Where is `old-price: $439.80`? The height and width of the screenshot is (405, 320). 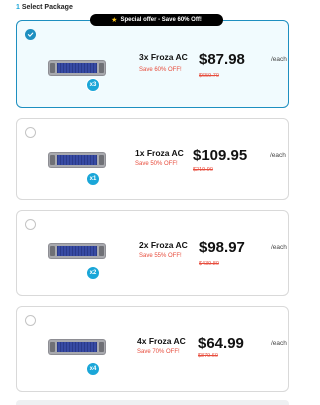 old-price: $439.80 is located at coordinates (209, 264).